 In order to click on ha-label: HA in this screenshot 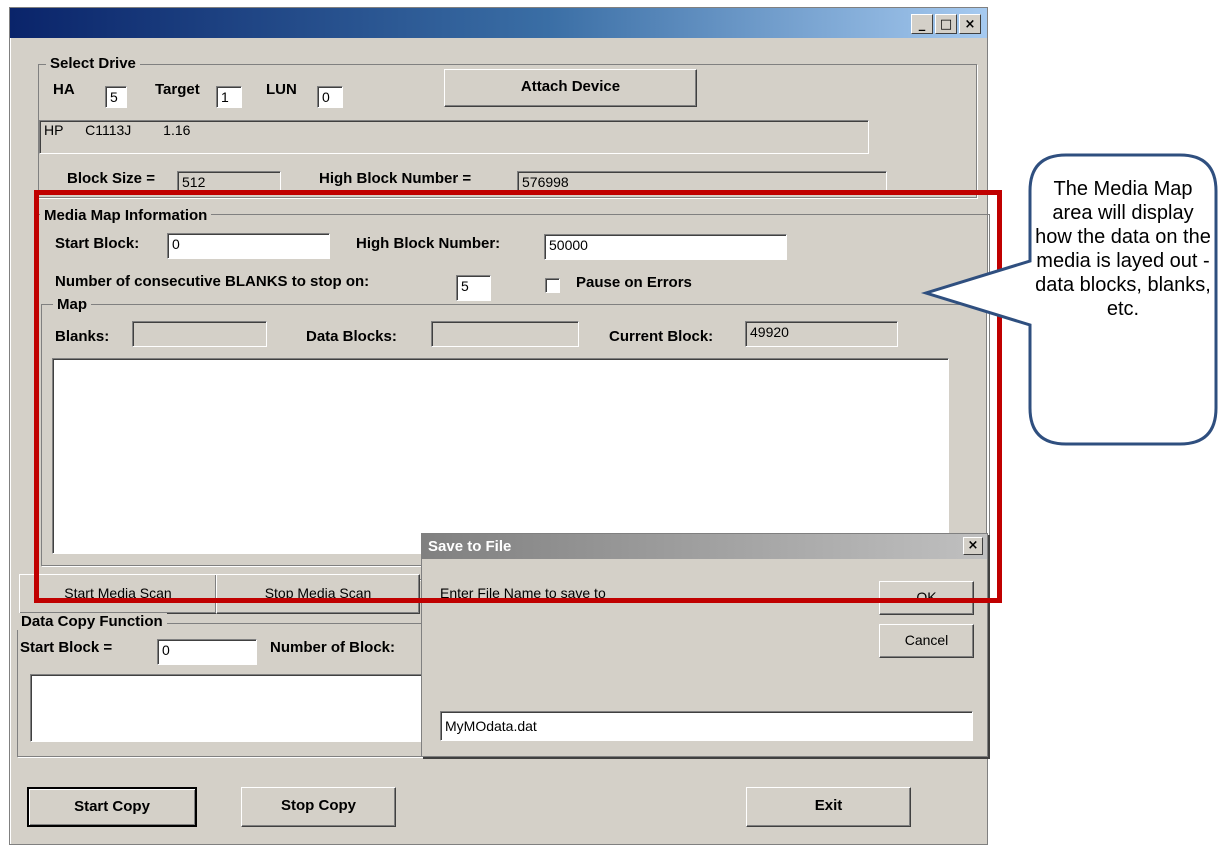, I will do `click(64, 89)`.